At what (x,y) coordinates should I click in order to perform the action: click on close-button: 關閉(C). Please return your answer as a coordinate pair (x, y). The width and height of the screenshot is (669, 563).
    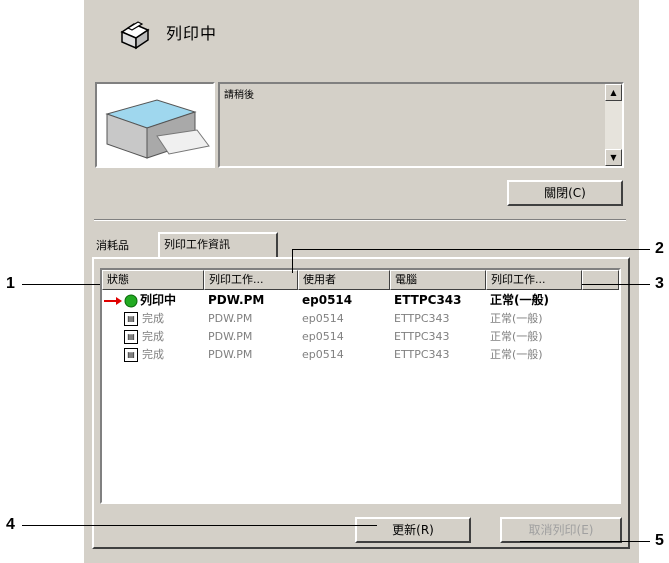
    Looking at the image, I should click on (565, 193).